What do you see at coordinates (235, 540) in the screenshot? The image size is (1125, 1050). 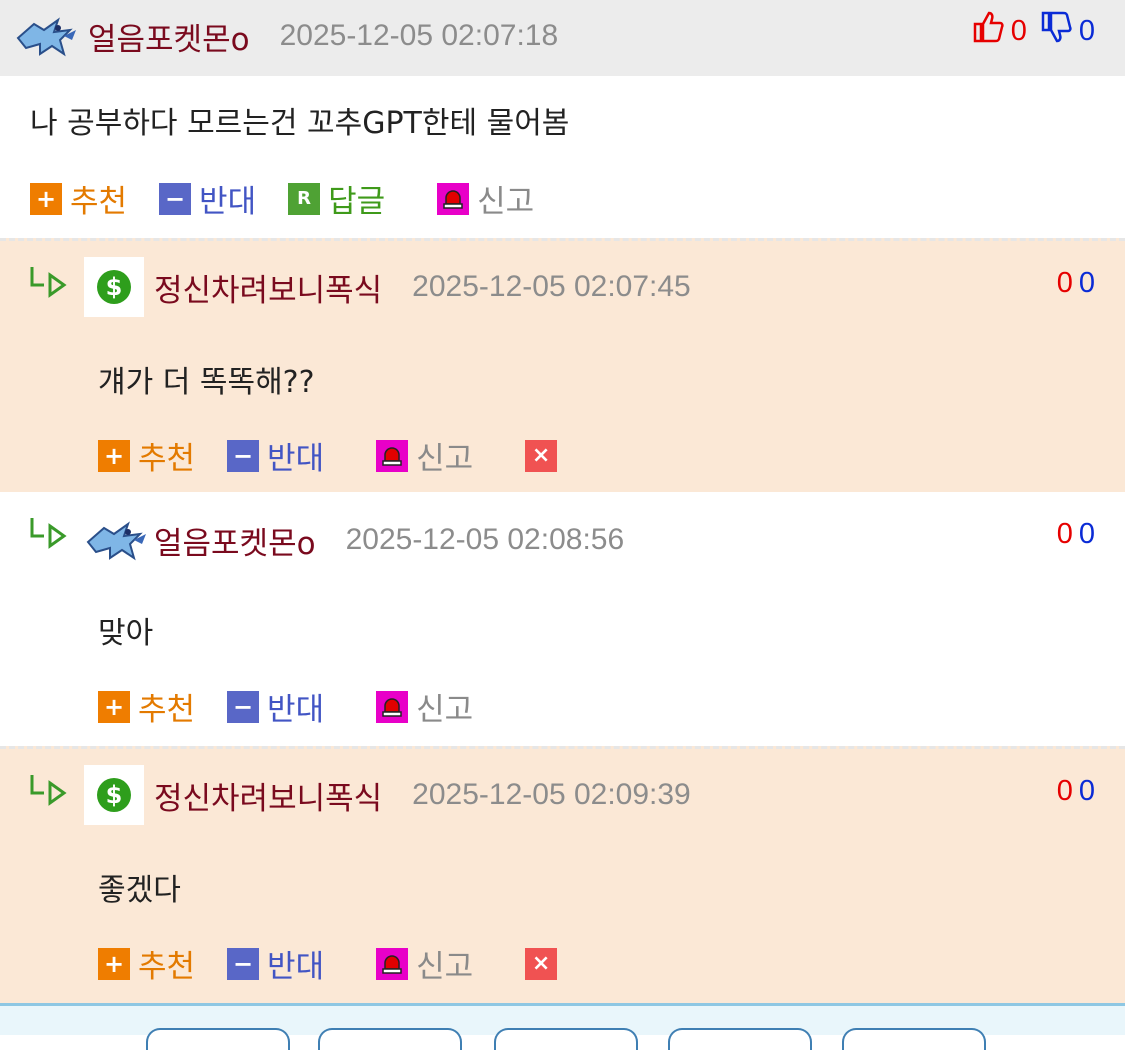 I see `comment-nickname: 얼음포켓몬o` at bounding box center [235, 540].